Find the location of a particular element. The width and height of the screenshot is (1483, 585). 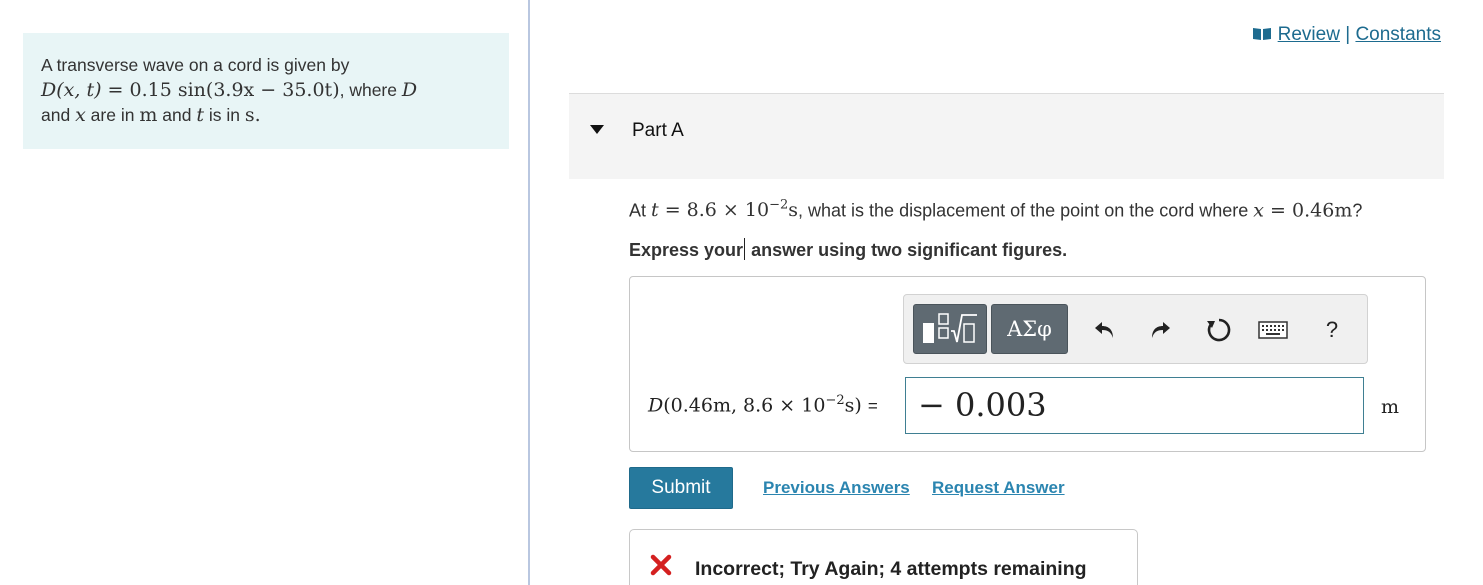

error-x-icon is located at coordinates (661, 565).